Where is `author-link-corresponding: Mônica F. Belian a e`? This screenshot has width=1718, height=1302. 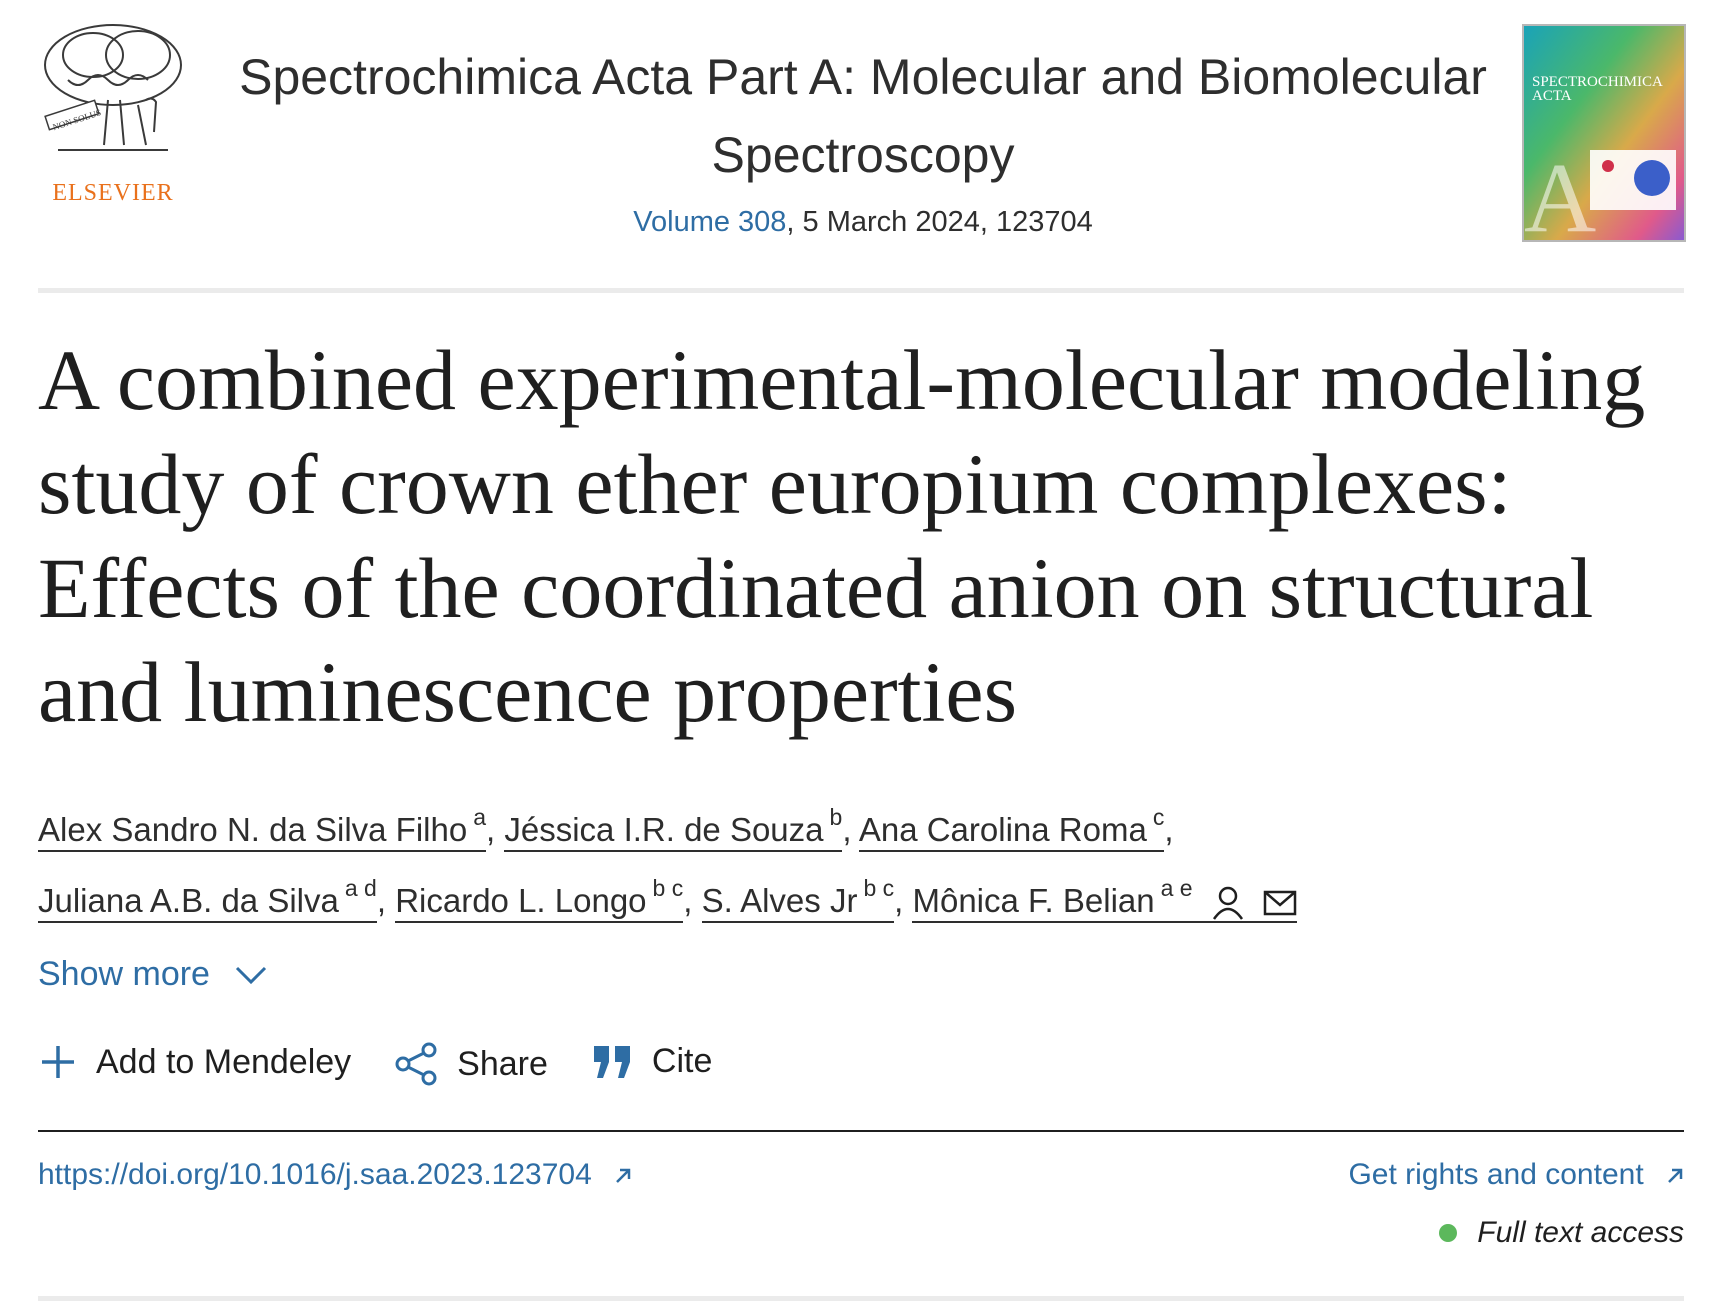 author-link-corresponding: Mônica F. Belian a e is located at coordinates (1104, 899).